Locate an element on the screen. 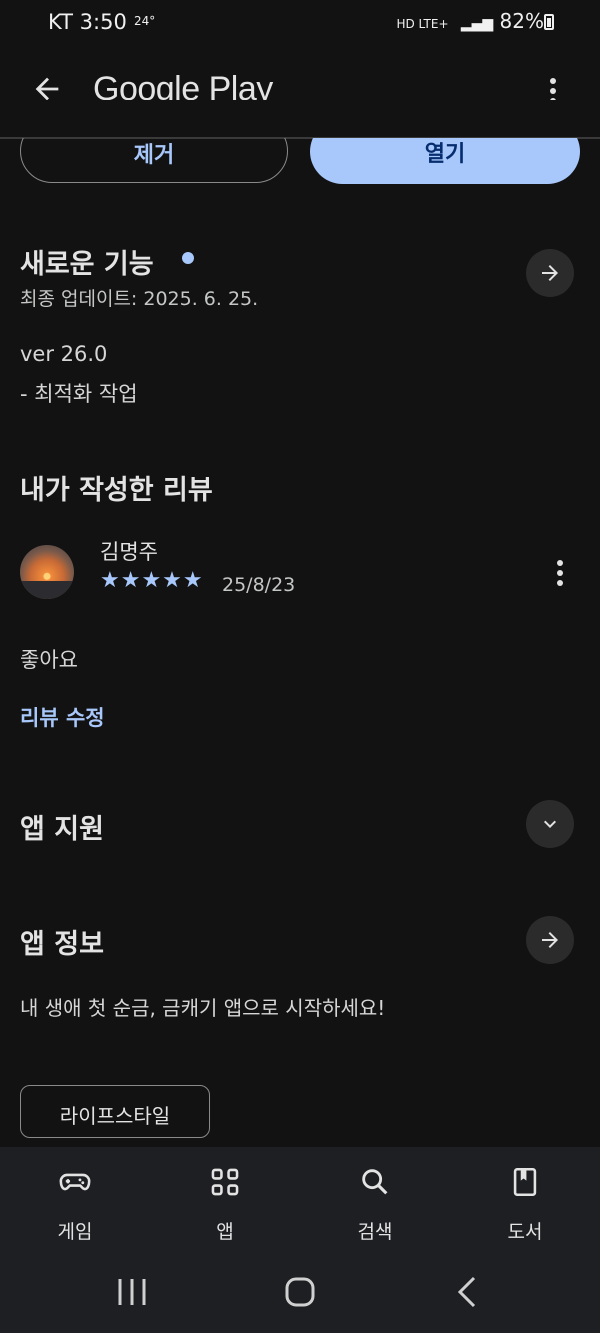 This screenshot has height=1333, width=600. search-icon is located at coordinates (375, 1182).